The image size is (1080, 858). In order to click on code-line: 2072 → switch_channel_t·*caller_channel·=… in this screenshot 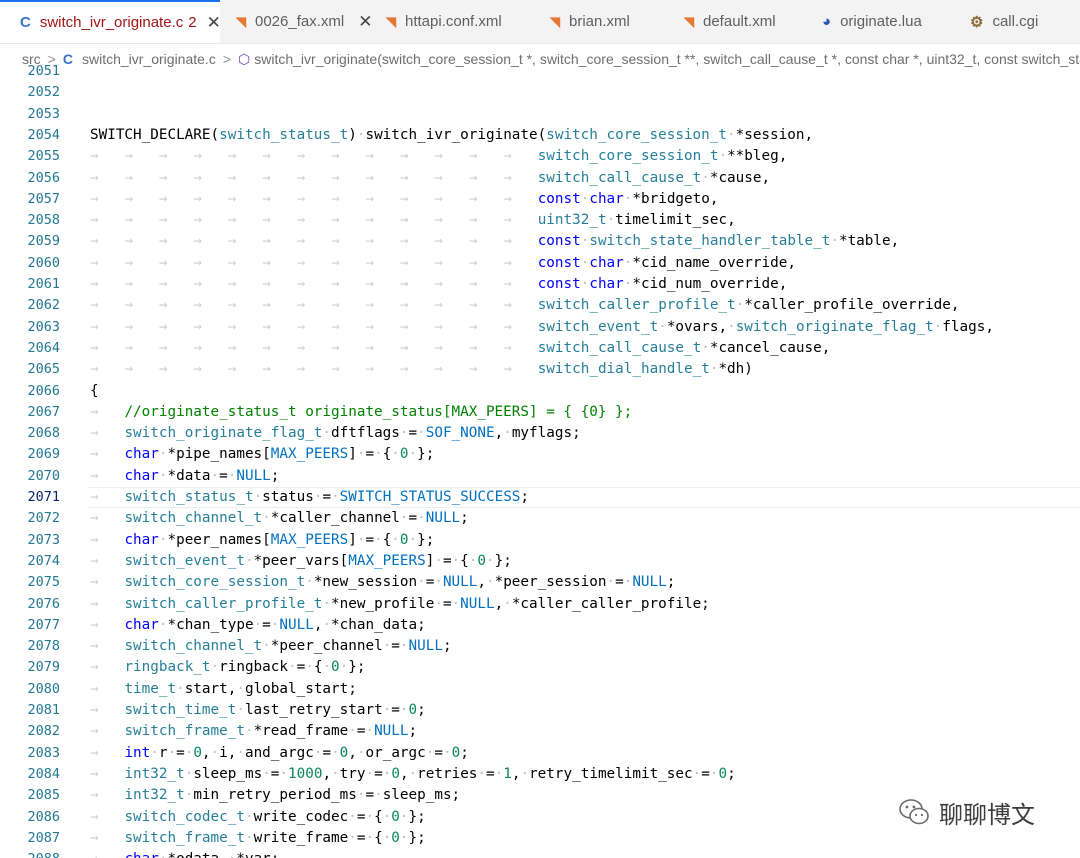, I will do `click(540, 518)`.